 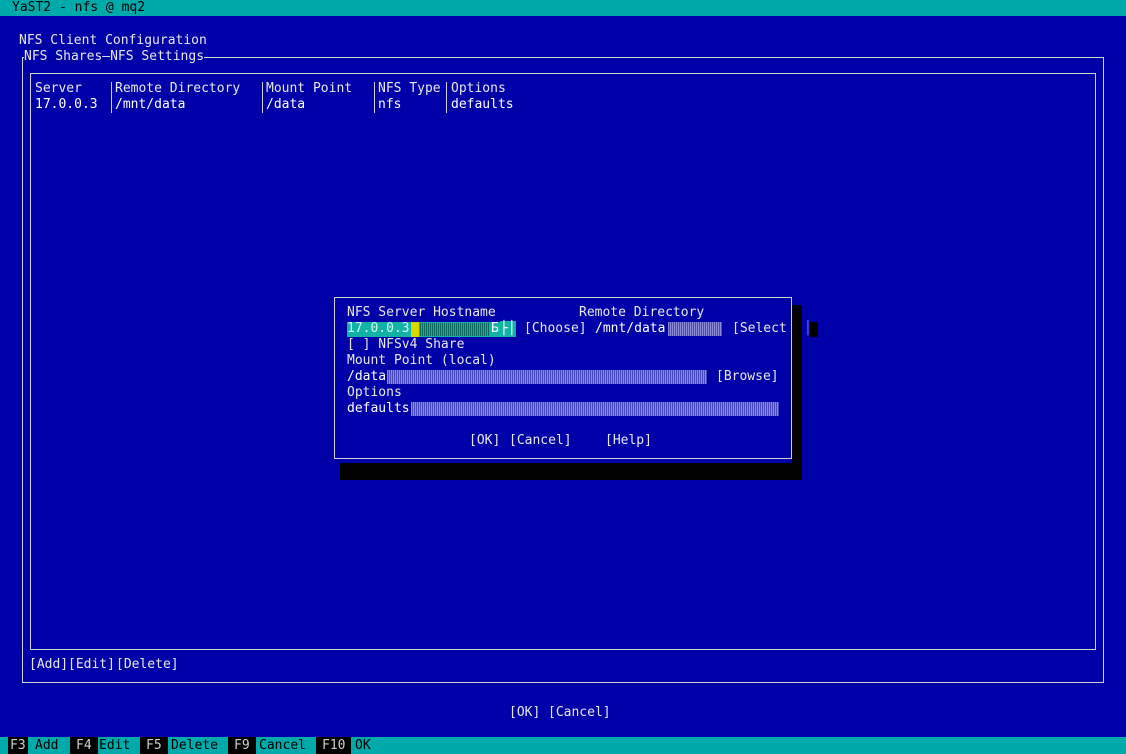 I want to click on column-header-remote-directory: Remote Directory, so click(x=177, y=89).